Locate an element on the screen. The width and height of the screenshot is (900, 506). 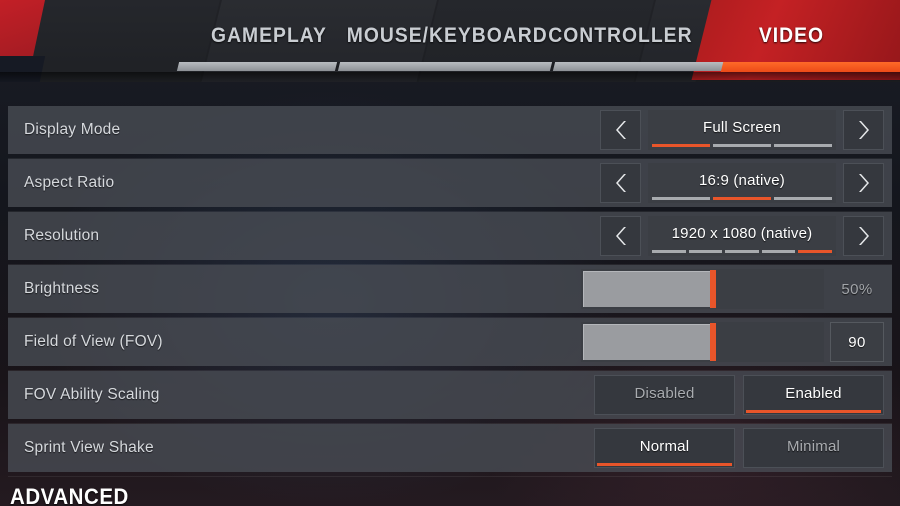
fov-slider is located at coordinates (702, 342).